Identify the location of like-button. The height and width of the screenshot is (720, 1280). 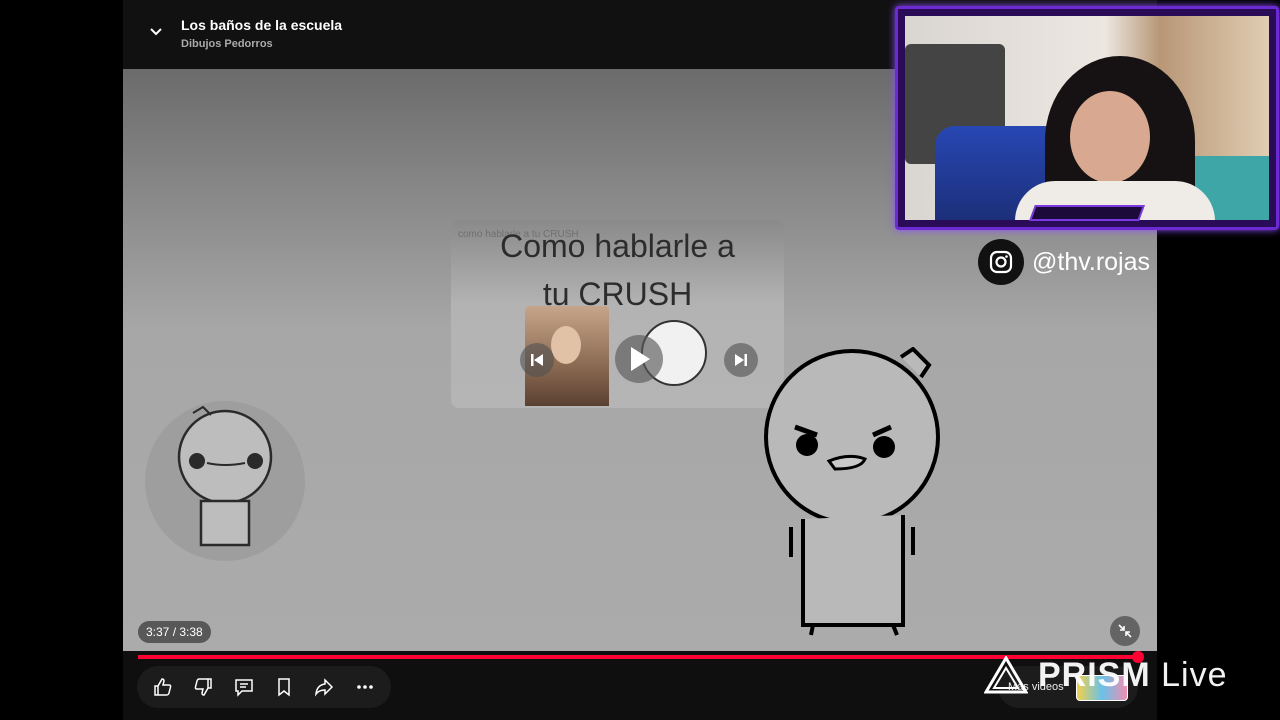
(163, 687).